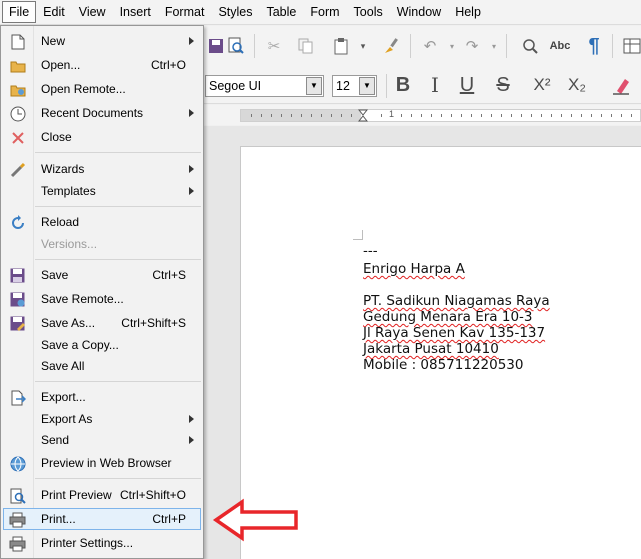 Image resolution: width=641 pixels, height=559 pixels. I want to click on superscript-button: X², so click(542, 85).